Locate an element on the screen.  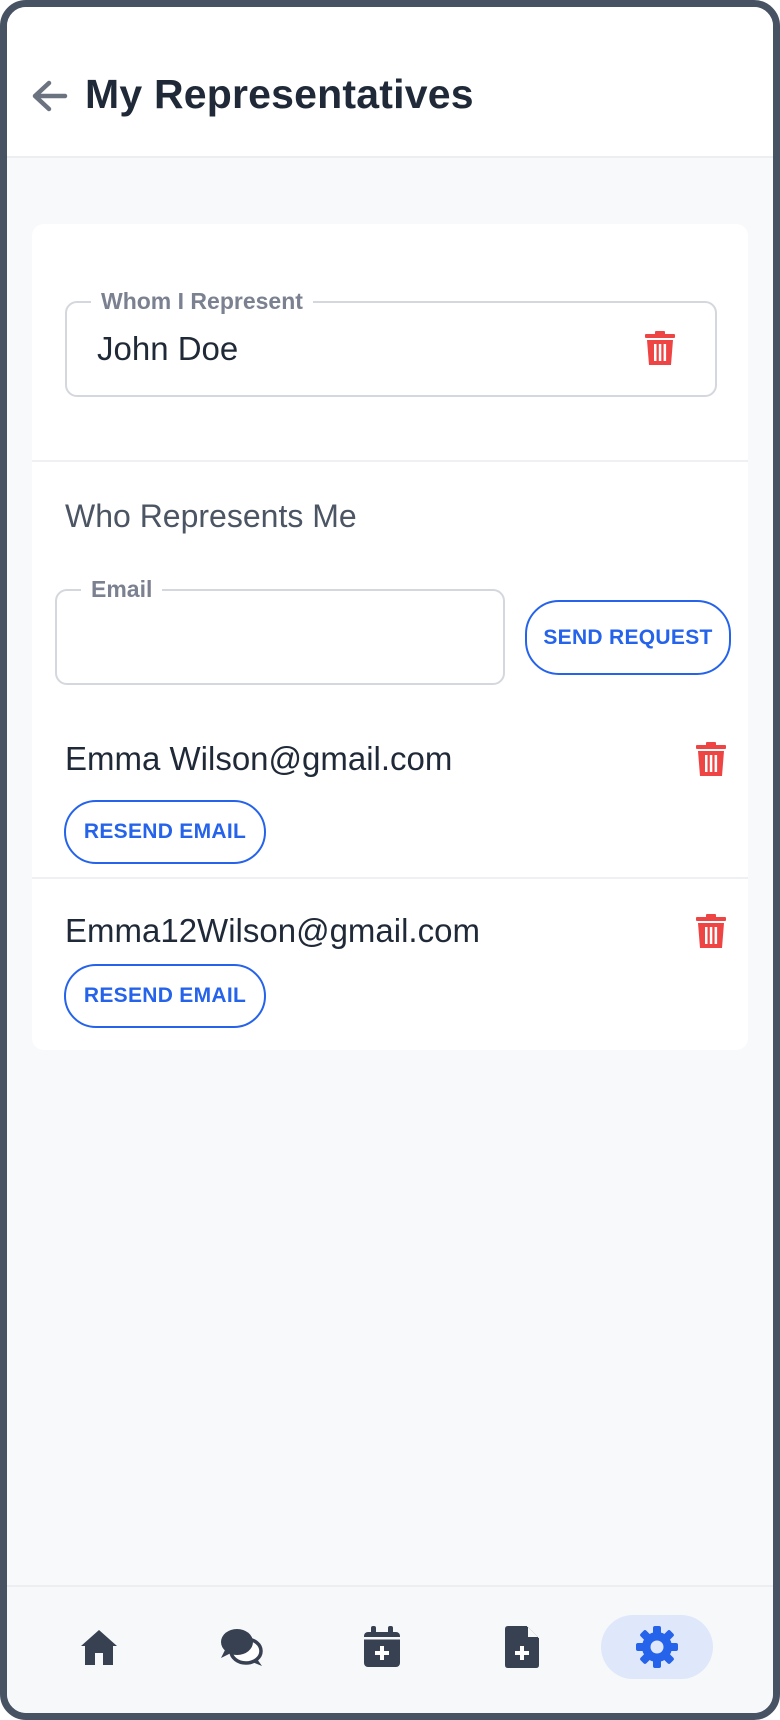
representative-email: Emma Wilson@gmail.com is located at coordinates (259, 758).